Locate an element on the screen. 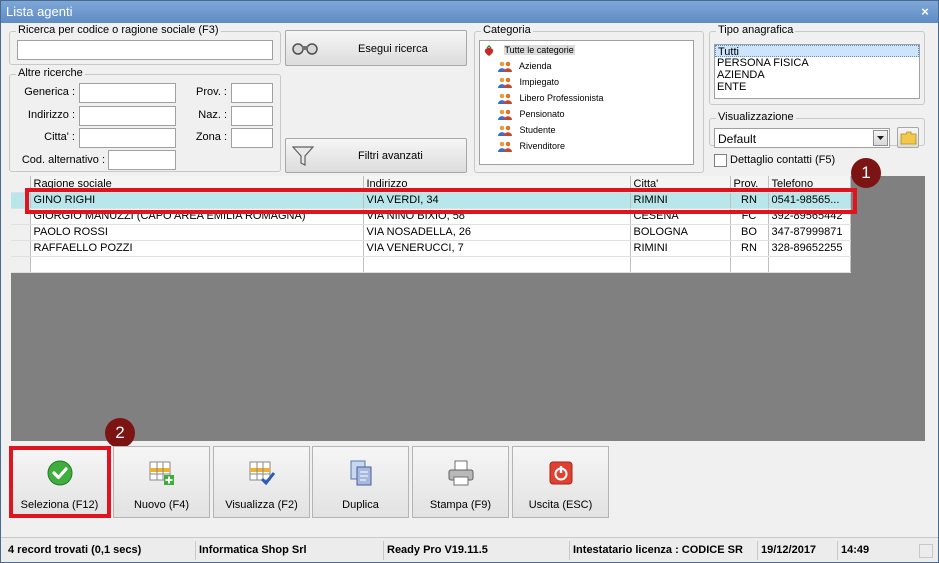  cod-alternativo-field is located at coordinates (142, 160).